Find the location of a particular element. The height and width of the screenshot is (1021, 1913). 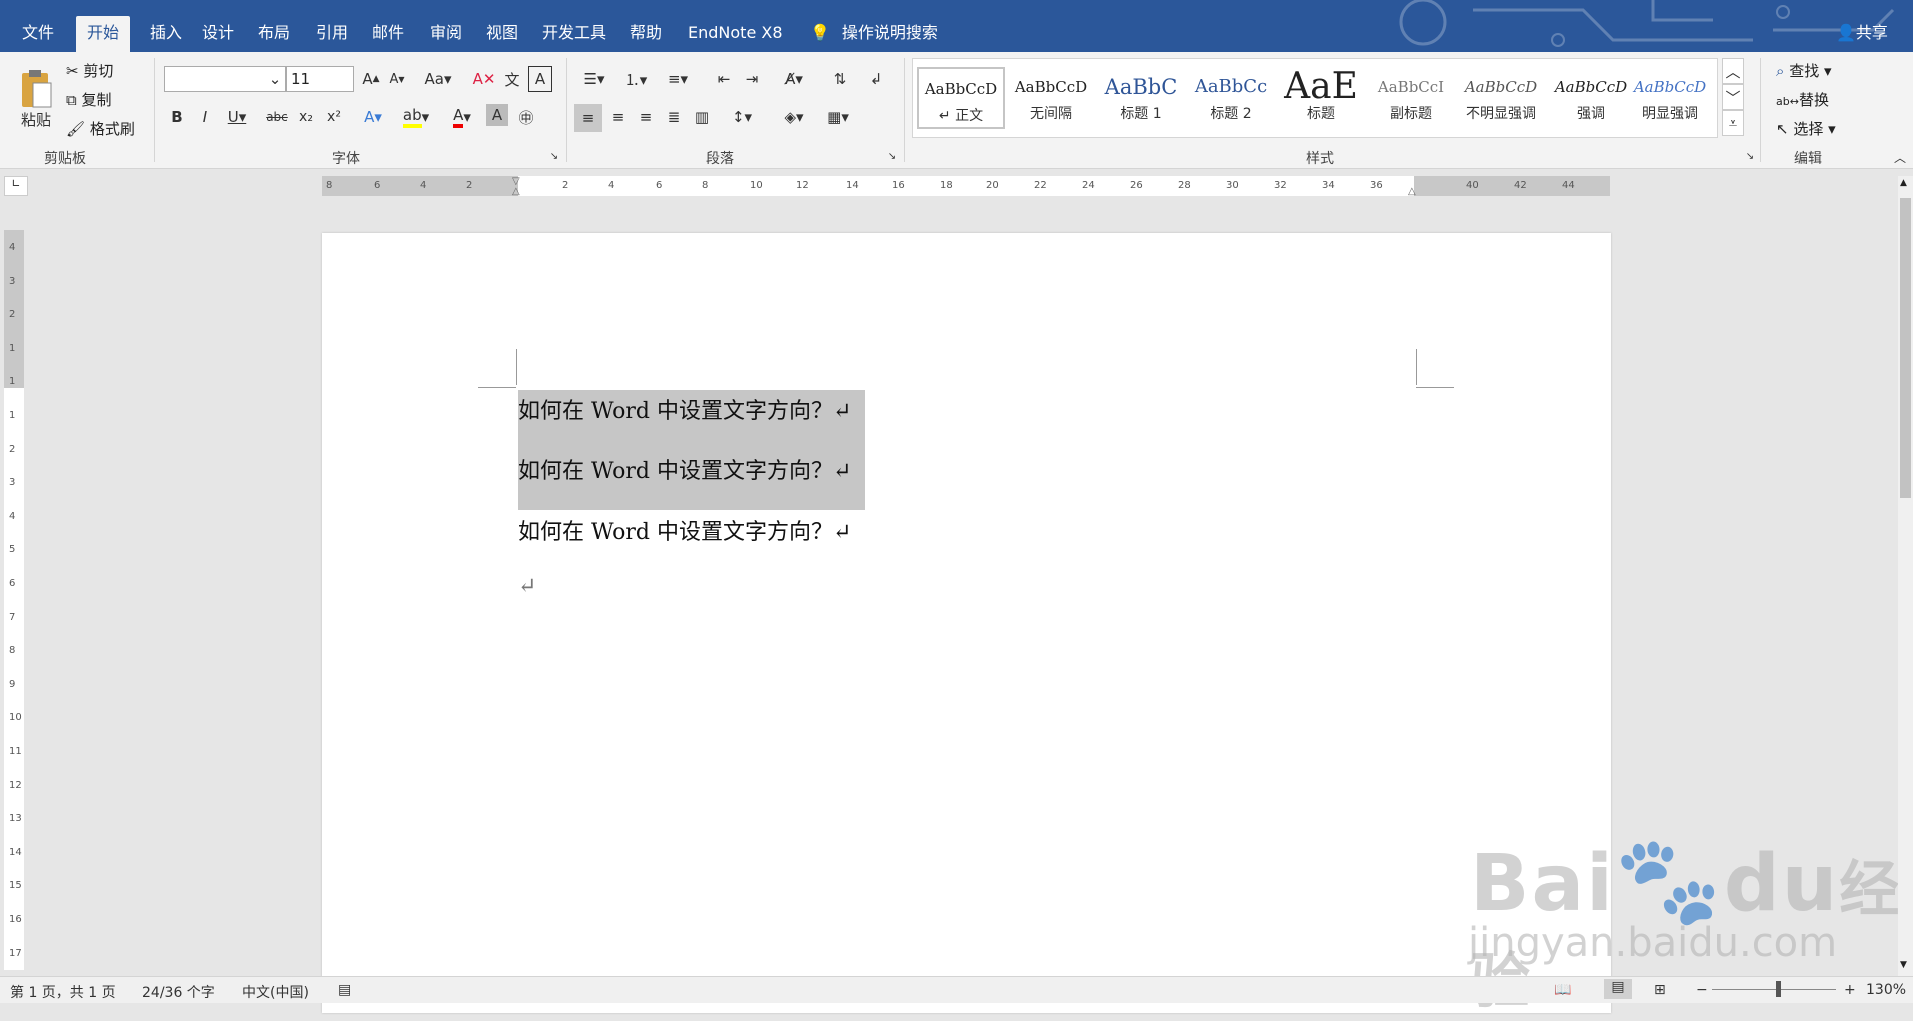

gallery-down-icon: ﹀ is located at coordinates (1733, 97).